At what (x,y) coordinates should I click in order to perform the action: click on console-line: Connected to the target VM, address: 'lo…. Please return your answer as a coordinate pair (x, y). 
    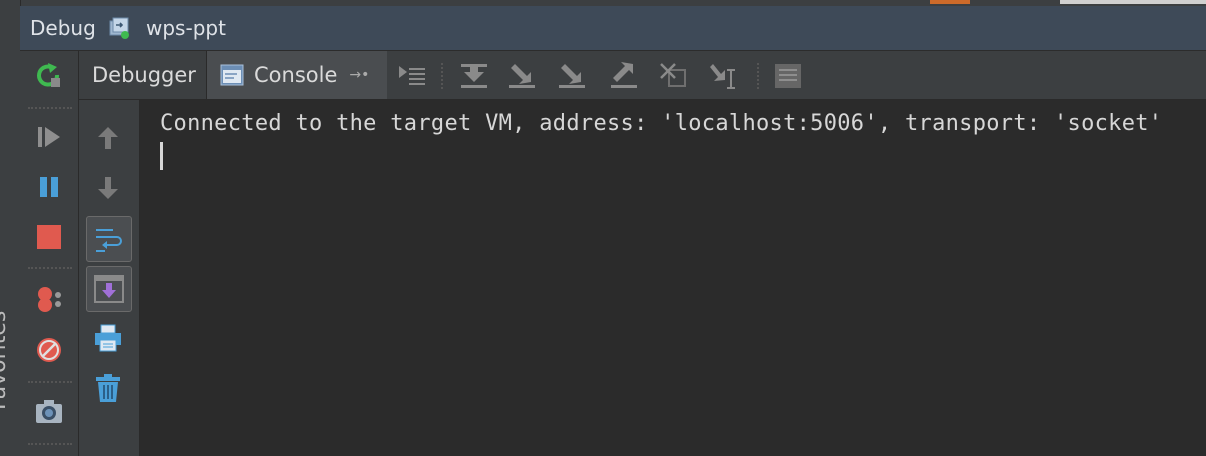
    Looking at the image, I should click on (661, 123).